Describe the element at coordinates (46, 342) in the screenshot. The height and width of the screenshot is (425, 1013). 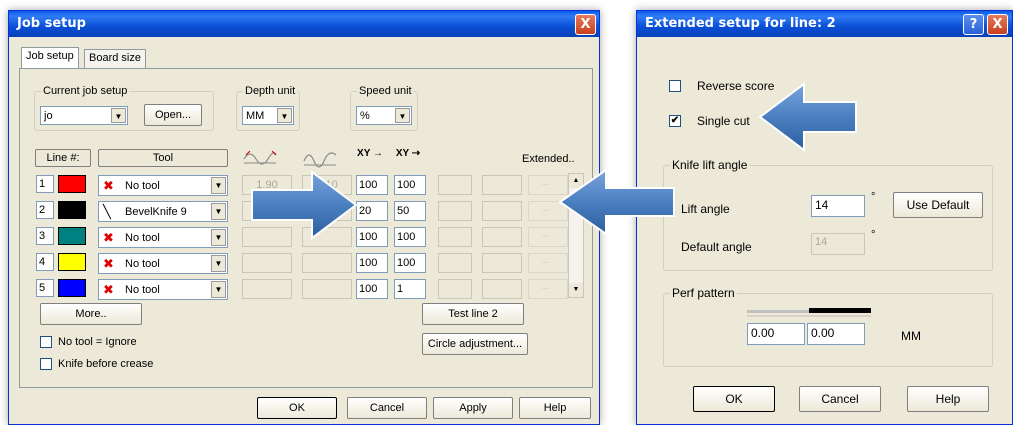
I see `no-tool-ignore-checkbox` at that location.